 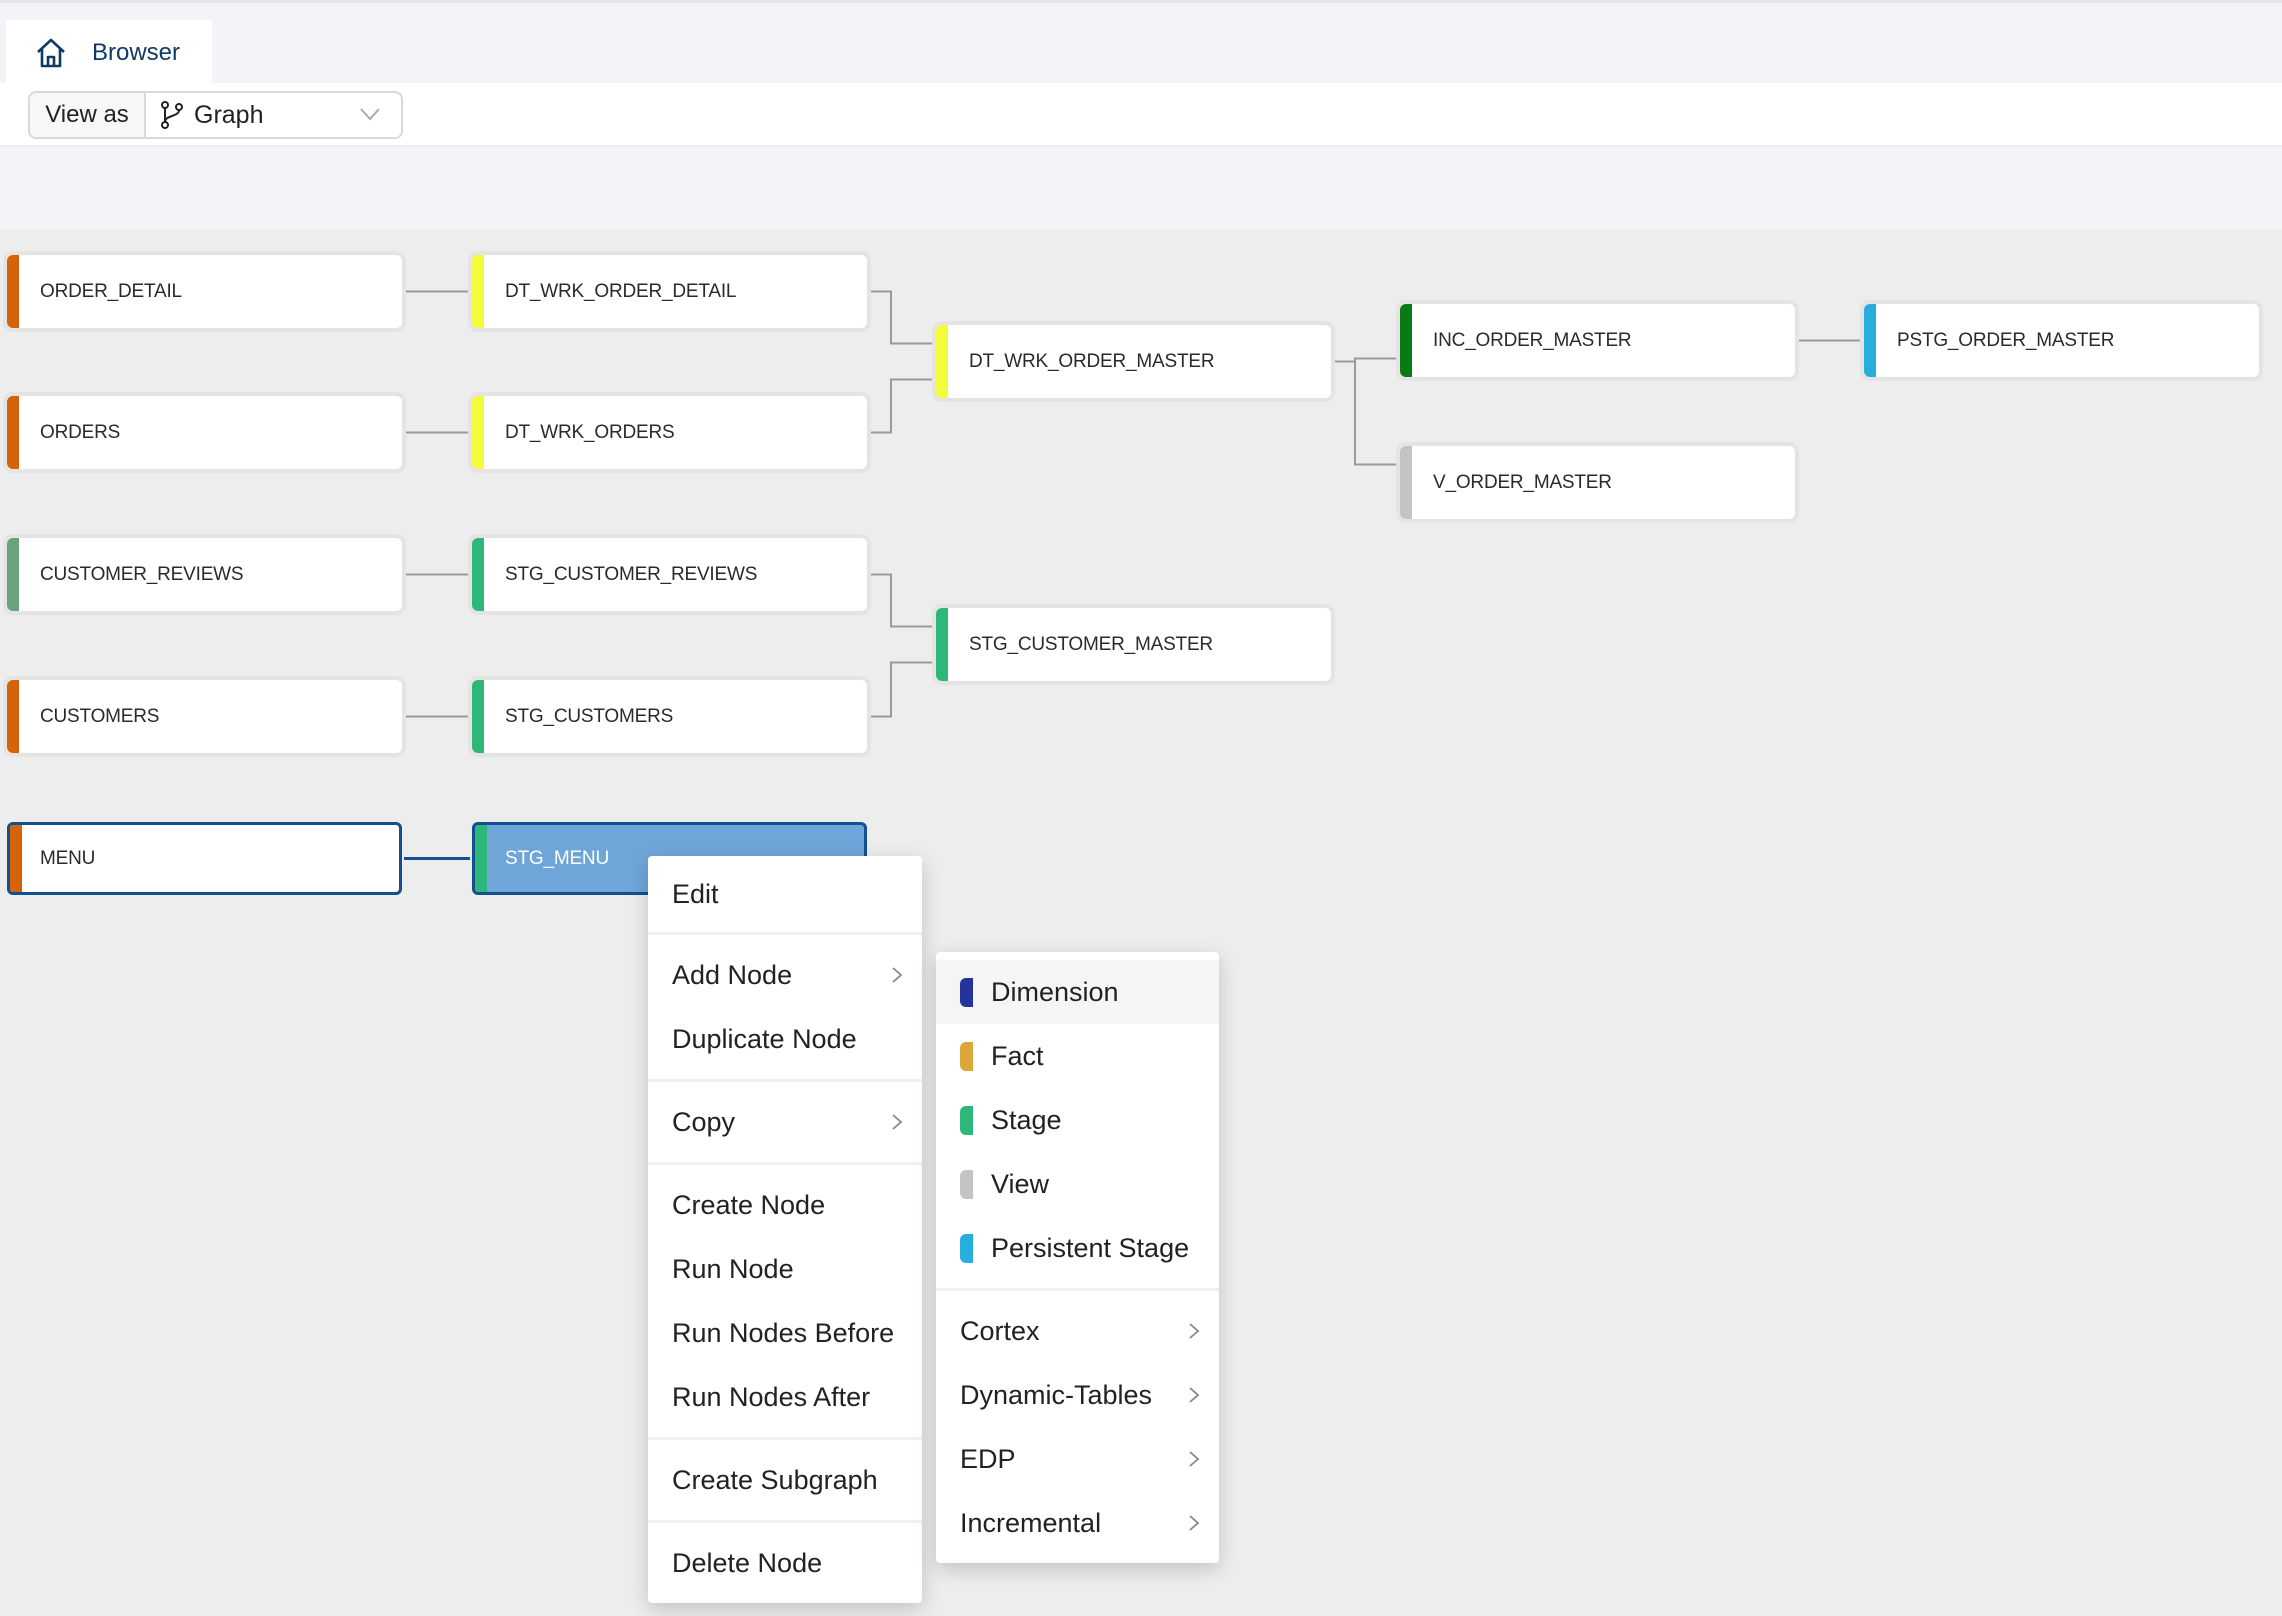 What do you see at coordinates (669, 291) in the screenshot?
I see `graph-node-dt-wrk-order-detail: DT_WRK_ORDER_DETAIL` at bounding box center [669, 291].